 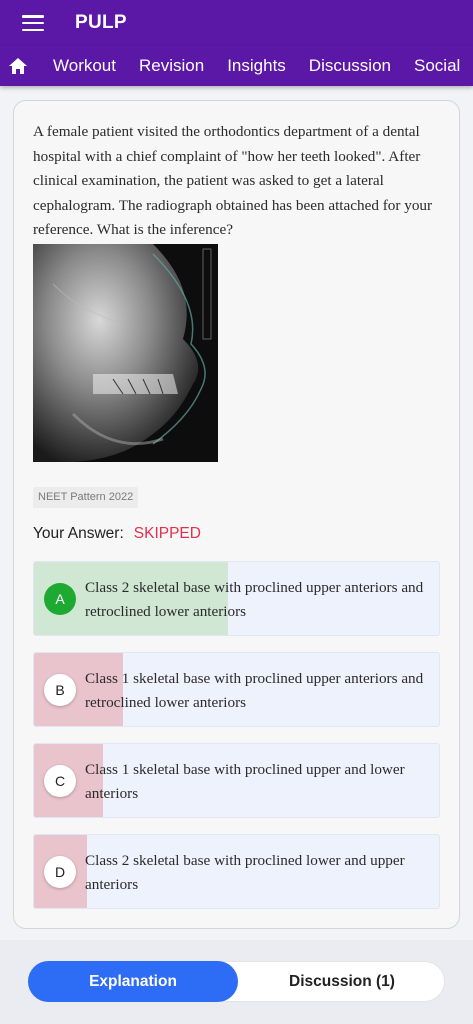 I want to click on discussion-button: Discussion (1), so click(x=342, y=981).